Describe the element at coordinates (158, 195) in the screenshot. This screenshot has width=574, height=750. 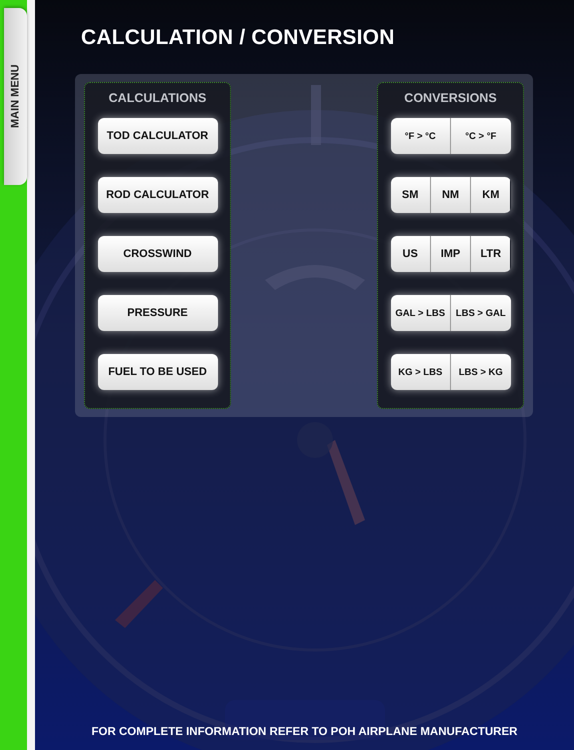
I see `calculator-button: ROD CALCULATOR` at that location.